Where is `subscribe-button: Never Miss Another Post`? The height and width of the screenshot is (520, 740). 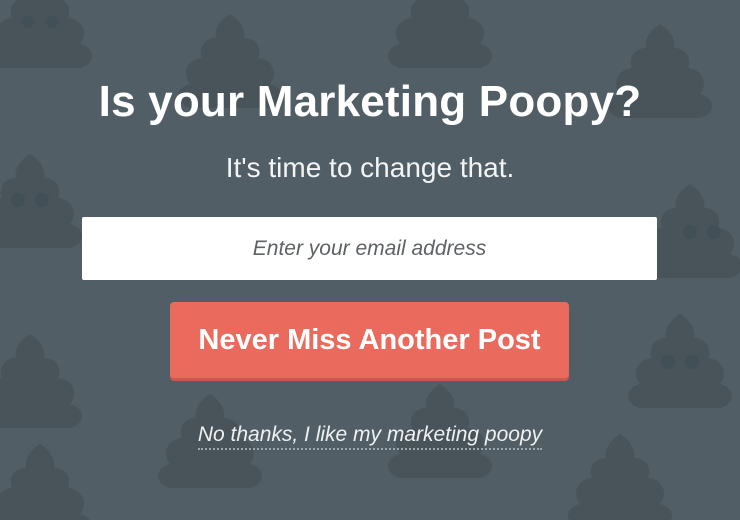 subscribe-button: Never Miss Another Post is located at coordinates (369, 340).